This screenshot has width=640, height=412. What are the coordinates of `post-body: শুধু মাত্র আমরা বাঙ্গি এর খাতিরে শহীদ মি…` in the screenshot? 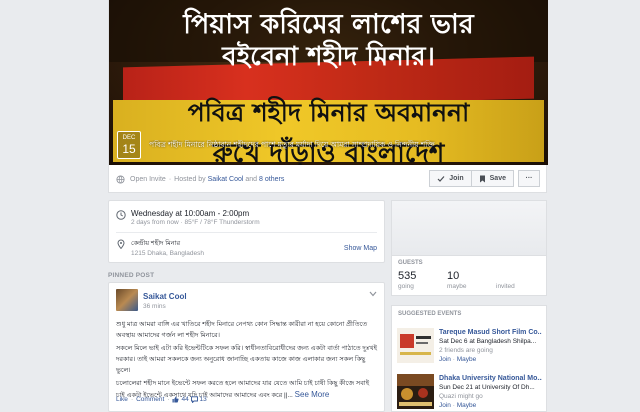 It's located at (246, 361).